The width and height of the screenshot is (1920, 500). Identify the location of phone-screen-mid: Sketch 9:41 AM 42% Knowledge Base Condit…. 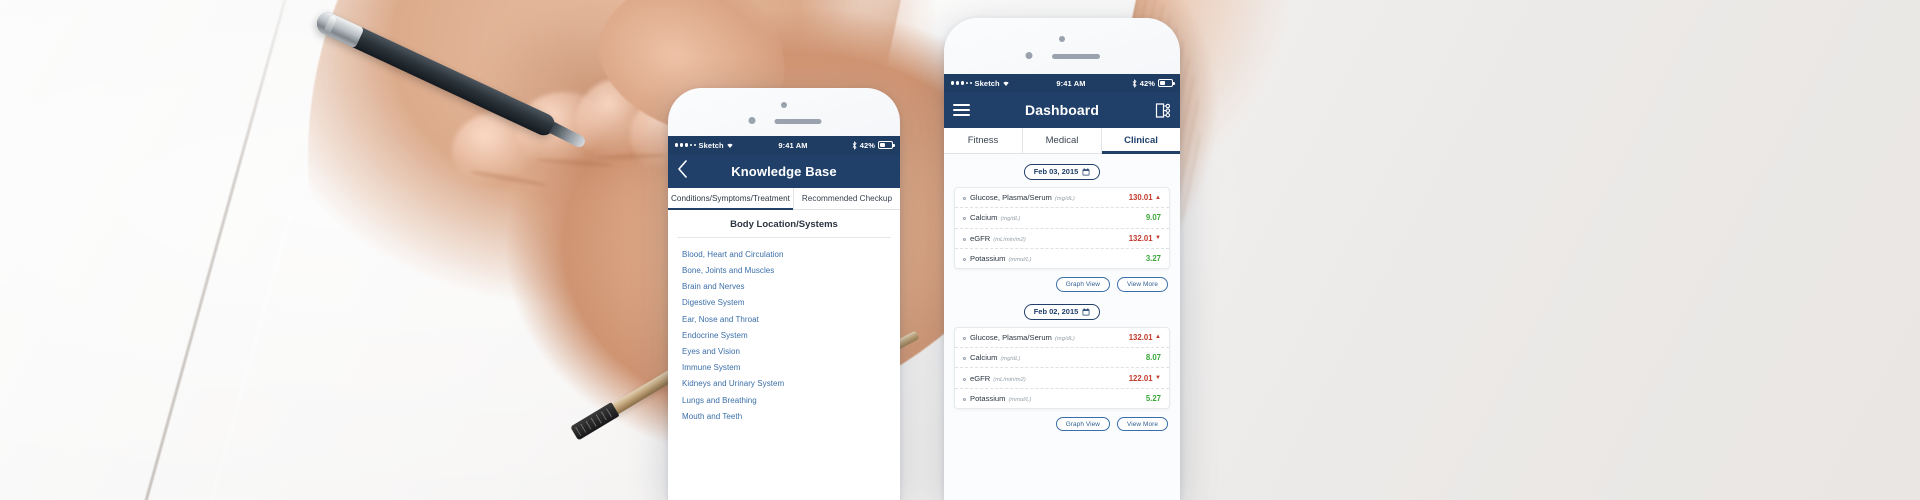
(784, 318).